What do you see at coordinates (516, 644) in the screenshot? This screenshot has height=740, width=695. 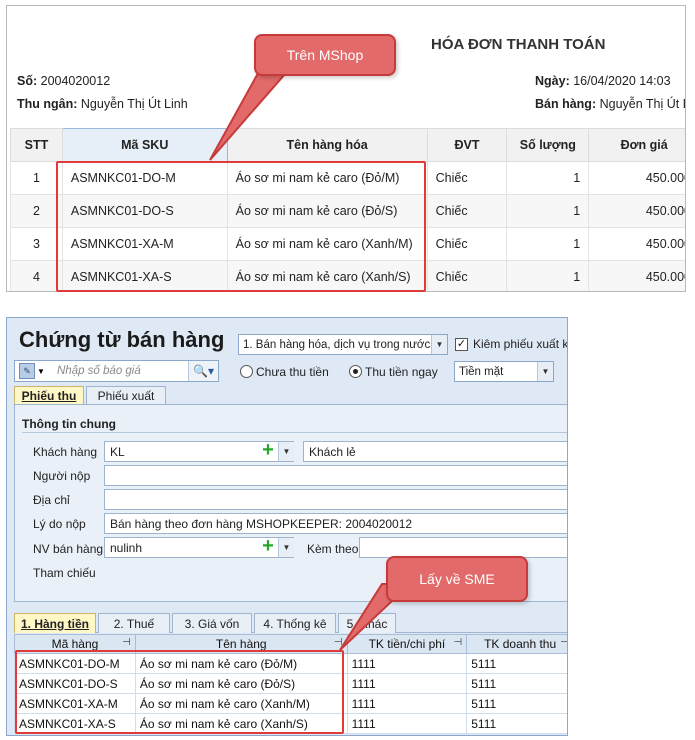 I see `col-revenue-account: TK doanh thu⊣` at bounding box center [516, 644].